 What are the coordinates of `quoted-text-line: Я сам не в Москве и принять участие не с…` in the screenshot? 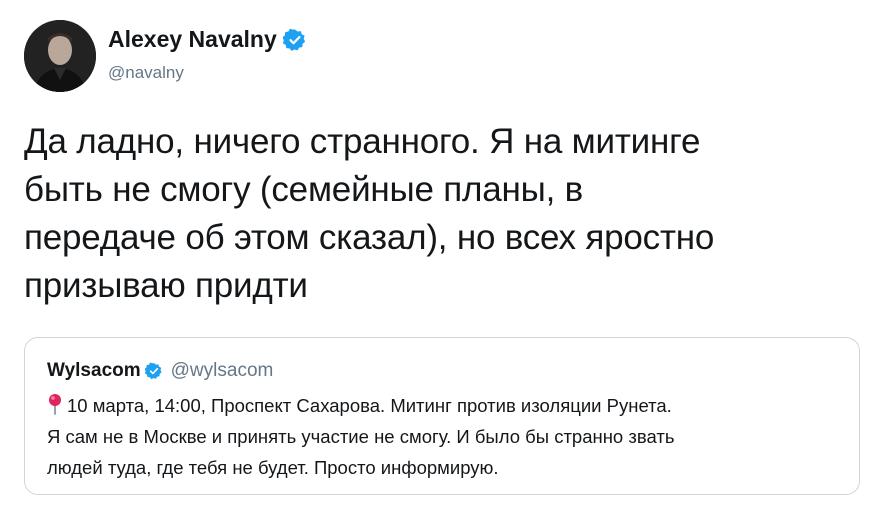 It's located at (361, 436).